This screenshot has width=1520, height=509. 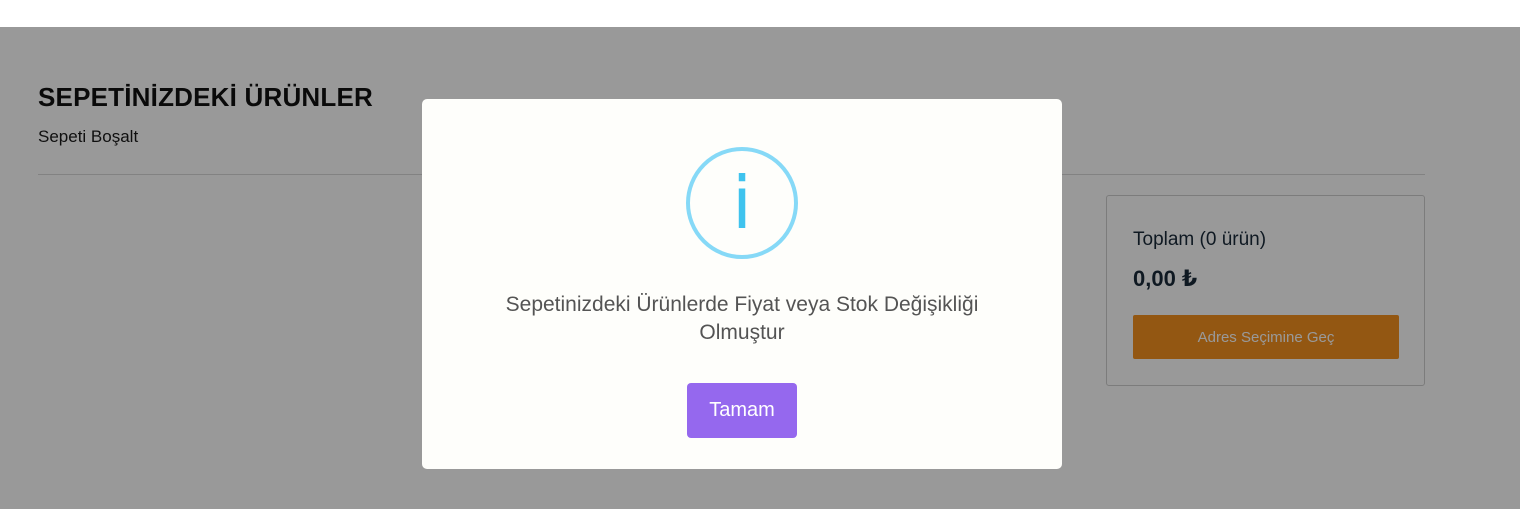 What do you see at coordinates (742, 203) in the screenshot?
I see `info-icon: i` at bounding box center [742, 203].